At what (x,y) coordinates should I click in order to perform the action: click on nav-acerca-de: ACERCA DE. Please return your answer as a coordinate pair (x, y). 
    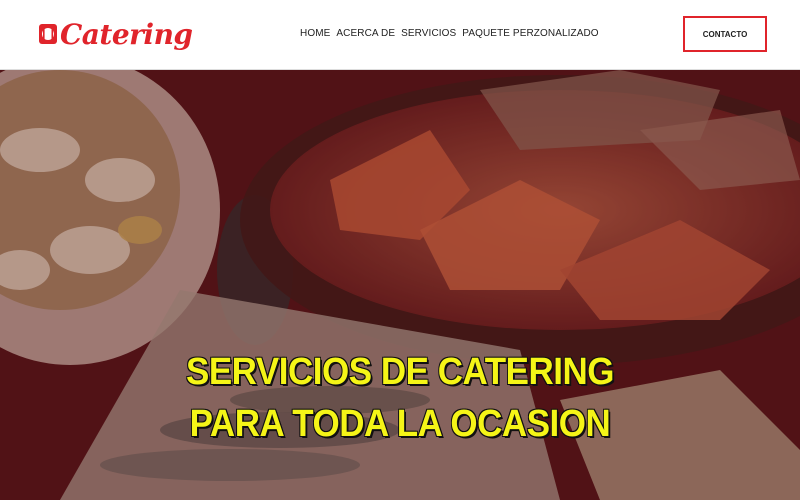
    Looking at the image, I should click on (365, 33).